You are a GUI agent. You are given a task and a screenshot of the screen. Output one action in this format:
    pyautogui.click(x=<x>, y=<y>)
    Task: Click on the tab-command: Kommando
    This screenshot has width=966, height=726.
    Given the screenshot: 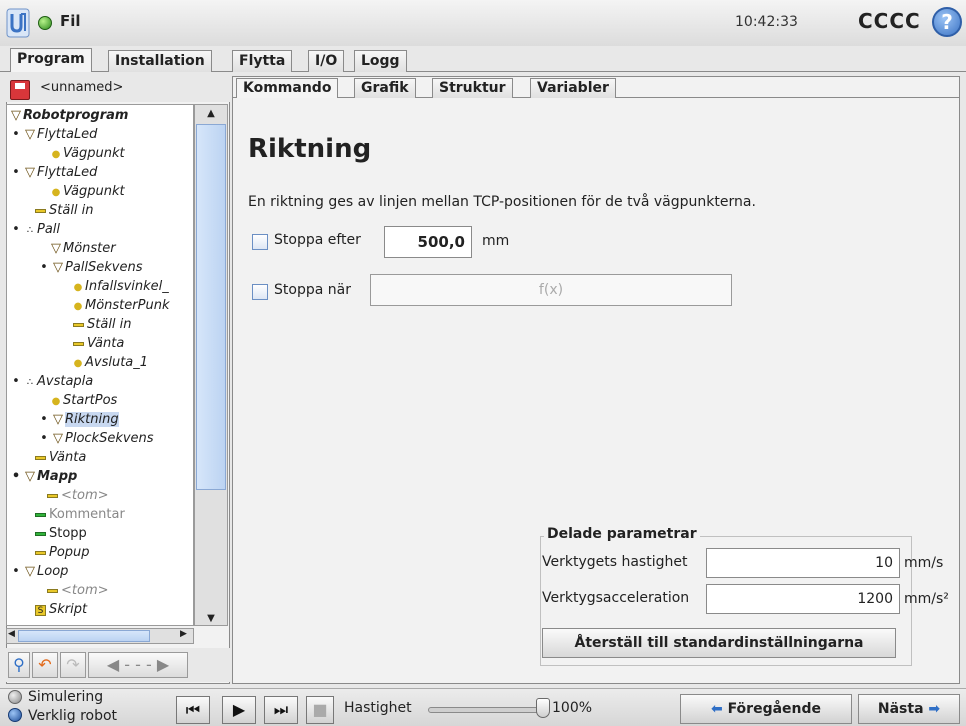 What is the action you would take?
    pyautogui.click(x=287, y=88)
    